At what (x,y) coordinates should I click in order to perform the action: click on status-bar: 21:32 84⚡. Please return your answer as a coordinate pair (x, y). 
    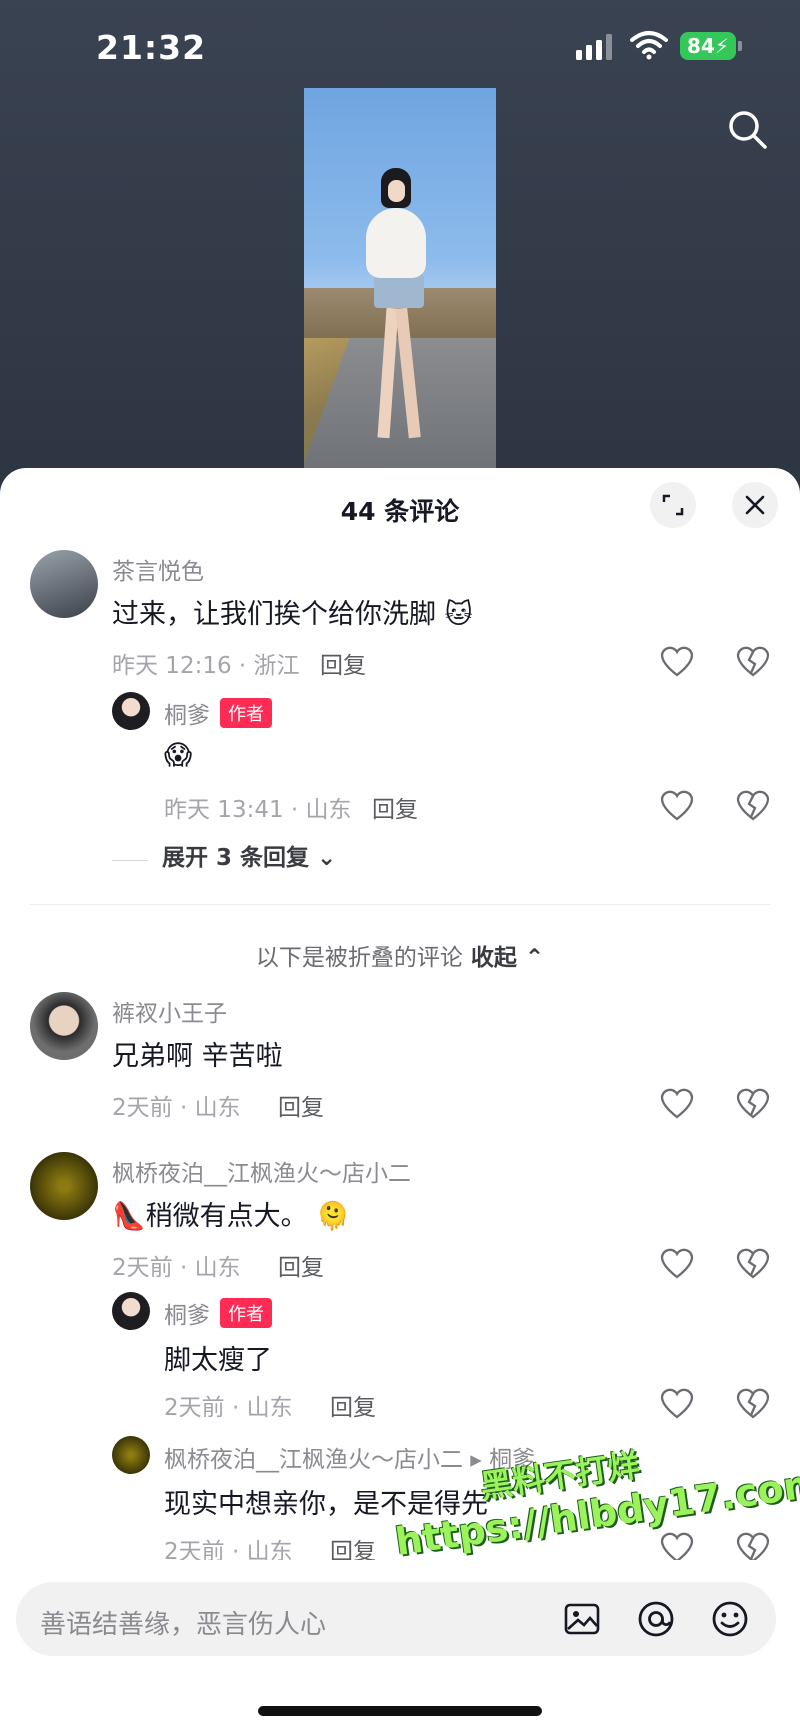
    Looking at the image, I should click on (400, 48).